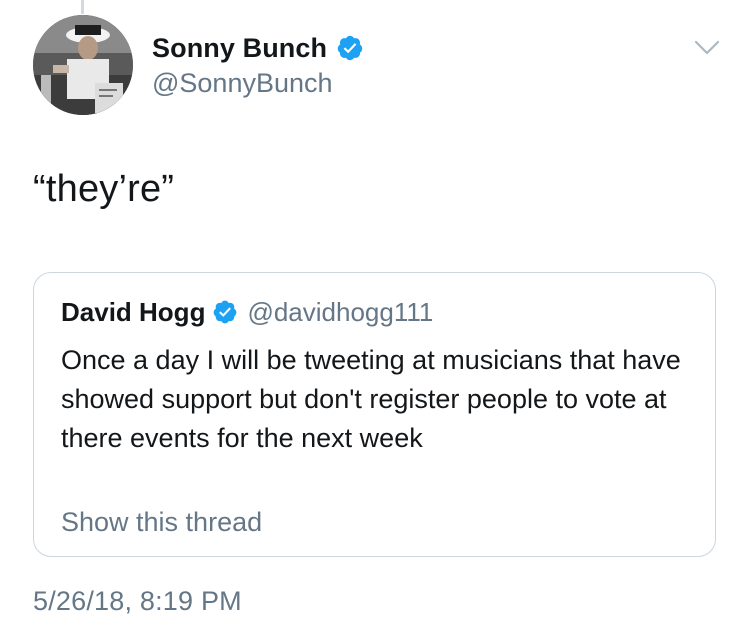  I want to click on quoted-author-handle: @davidhogg111, so click(340, 311).